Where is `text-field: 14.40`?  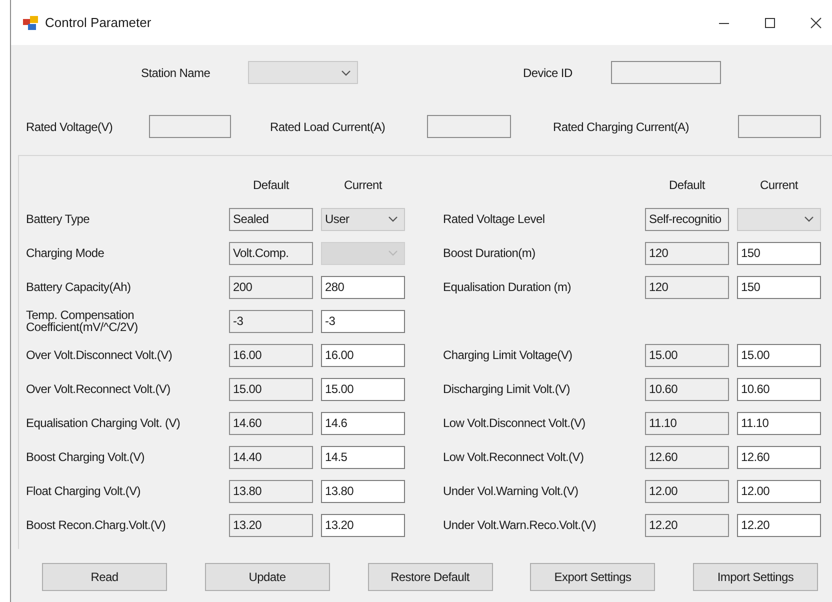 text-field: 14.40 is located at coordinates (271, 457).